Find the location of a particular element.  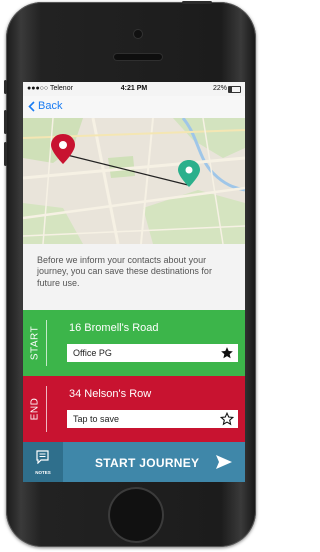

battery-icon is located at coordinates (234, 89).